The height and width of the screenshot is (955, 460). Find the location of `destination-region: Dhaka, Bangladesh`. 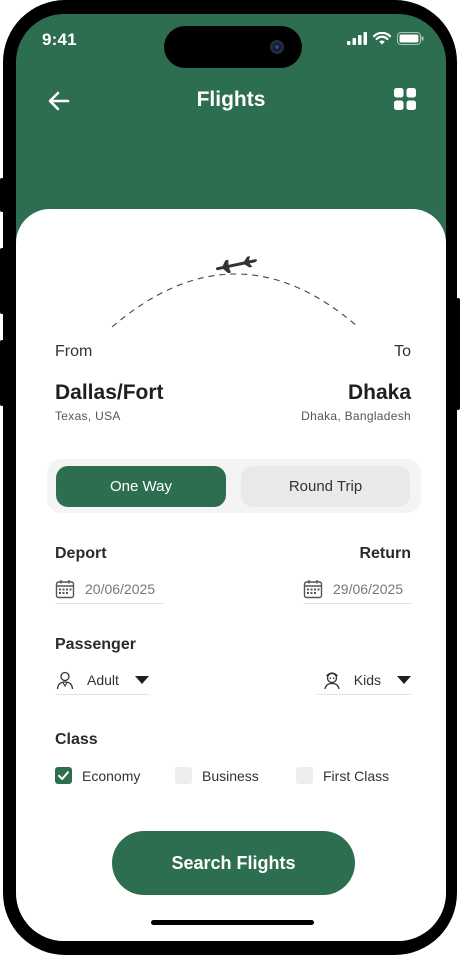

destination-region: Dhaka, Bangladesh is located at coordinates (356, 416).